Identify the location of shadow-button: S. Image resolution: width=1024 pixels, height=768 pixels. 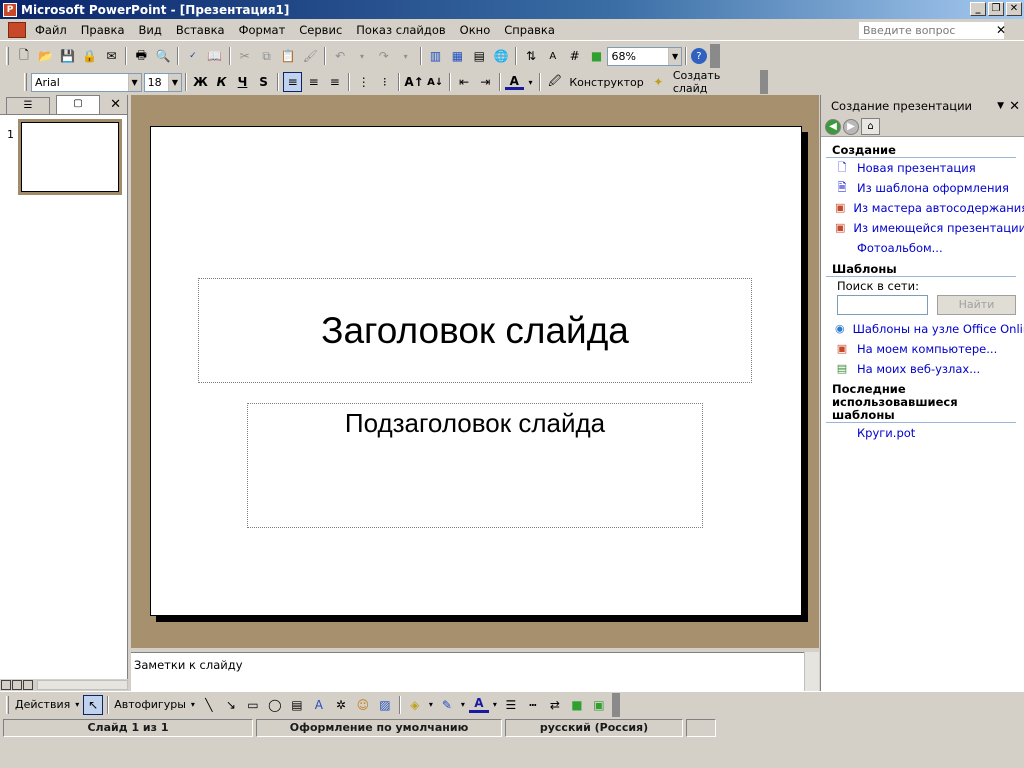
(263, 82).